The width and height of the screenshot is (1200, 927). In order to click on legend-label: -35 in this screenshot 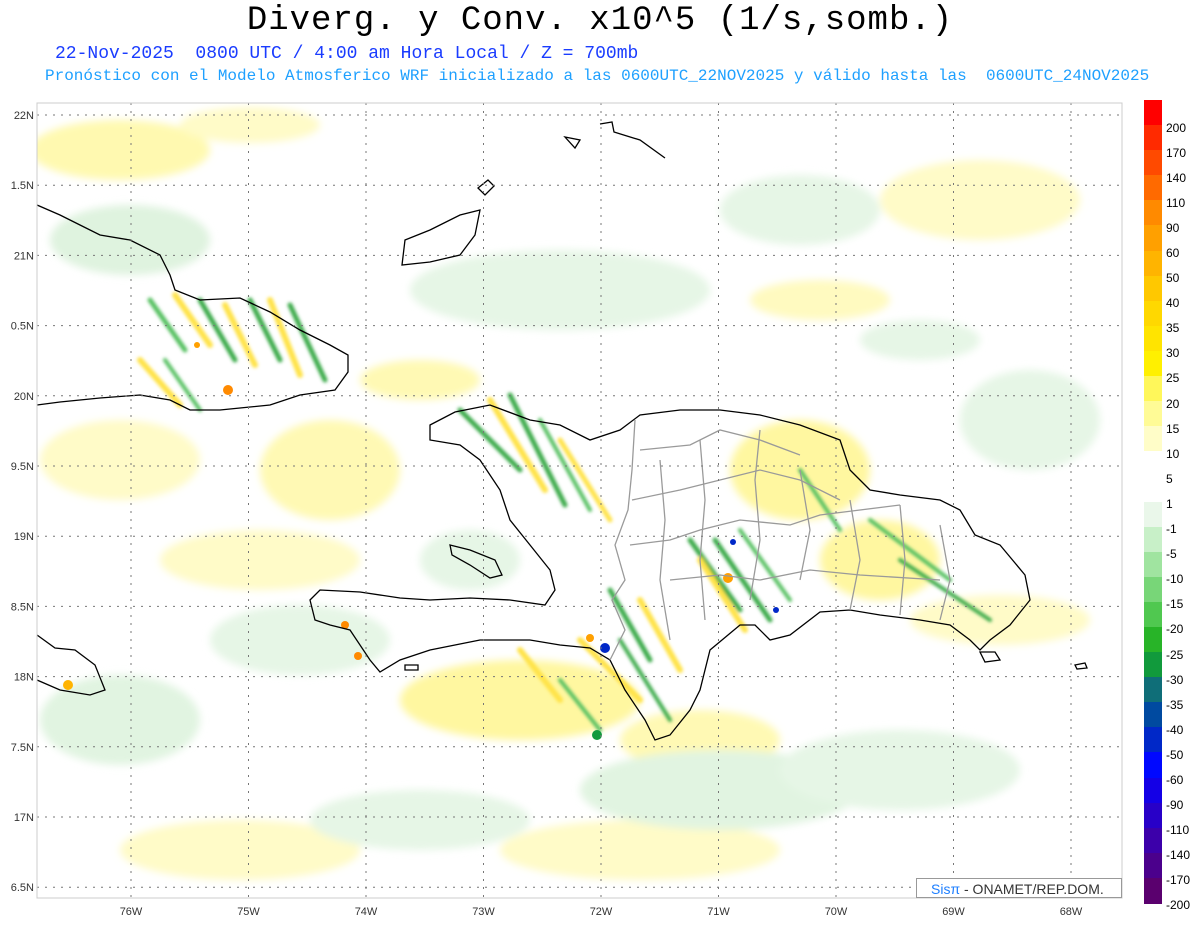, I will do `click(1175, 704)`.